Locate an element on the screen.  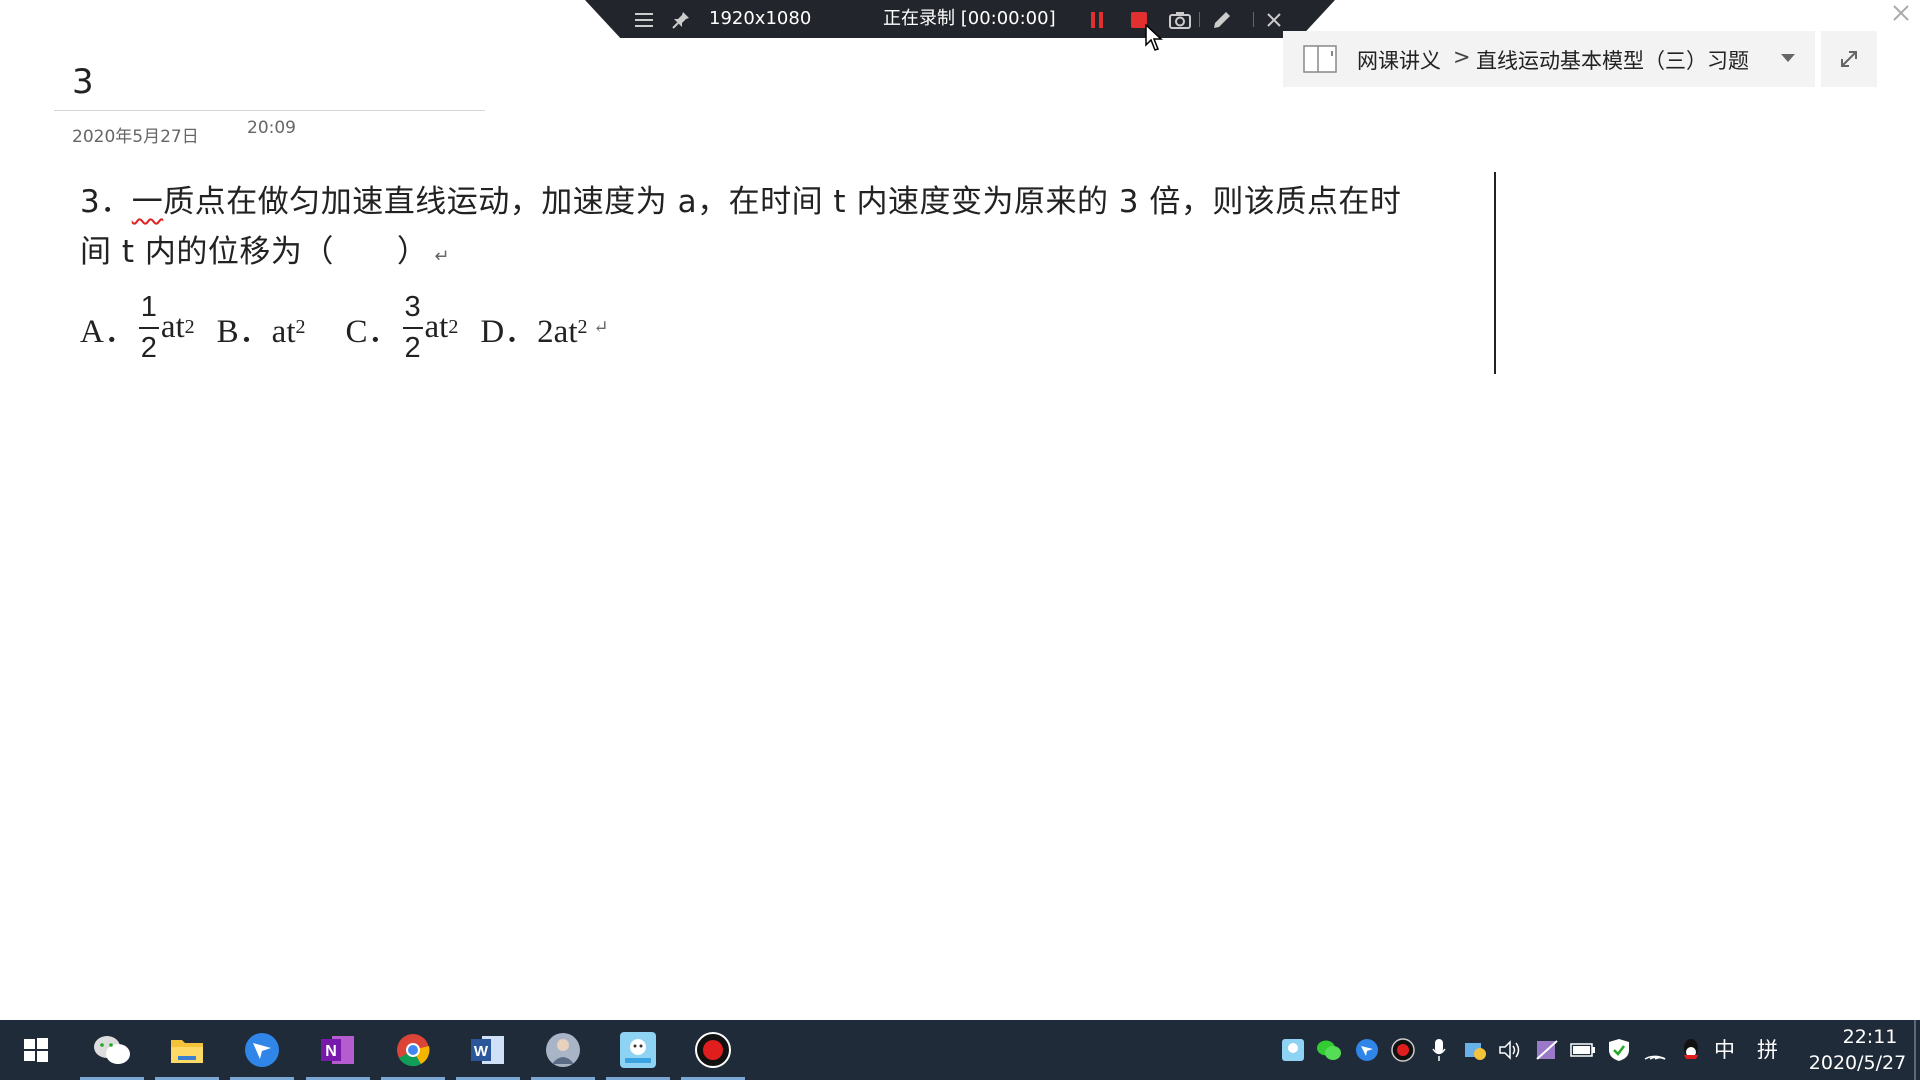
clock-time: 22:11 is located at coordinates (1870, 1037).